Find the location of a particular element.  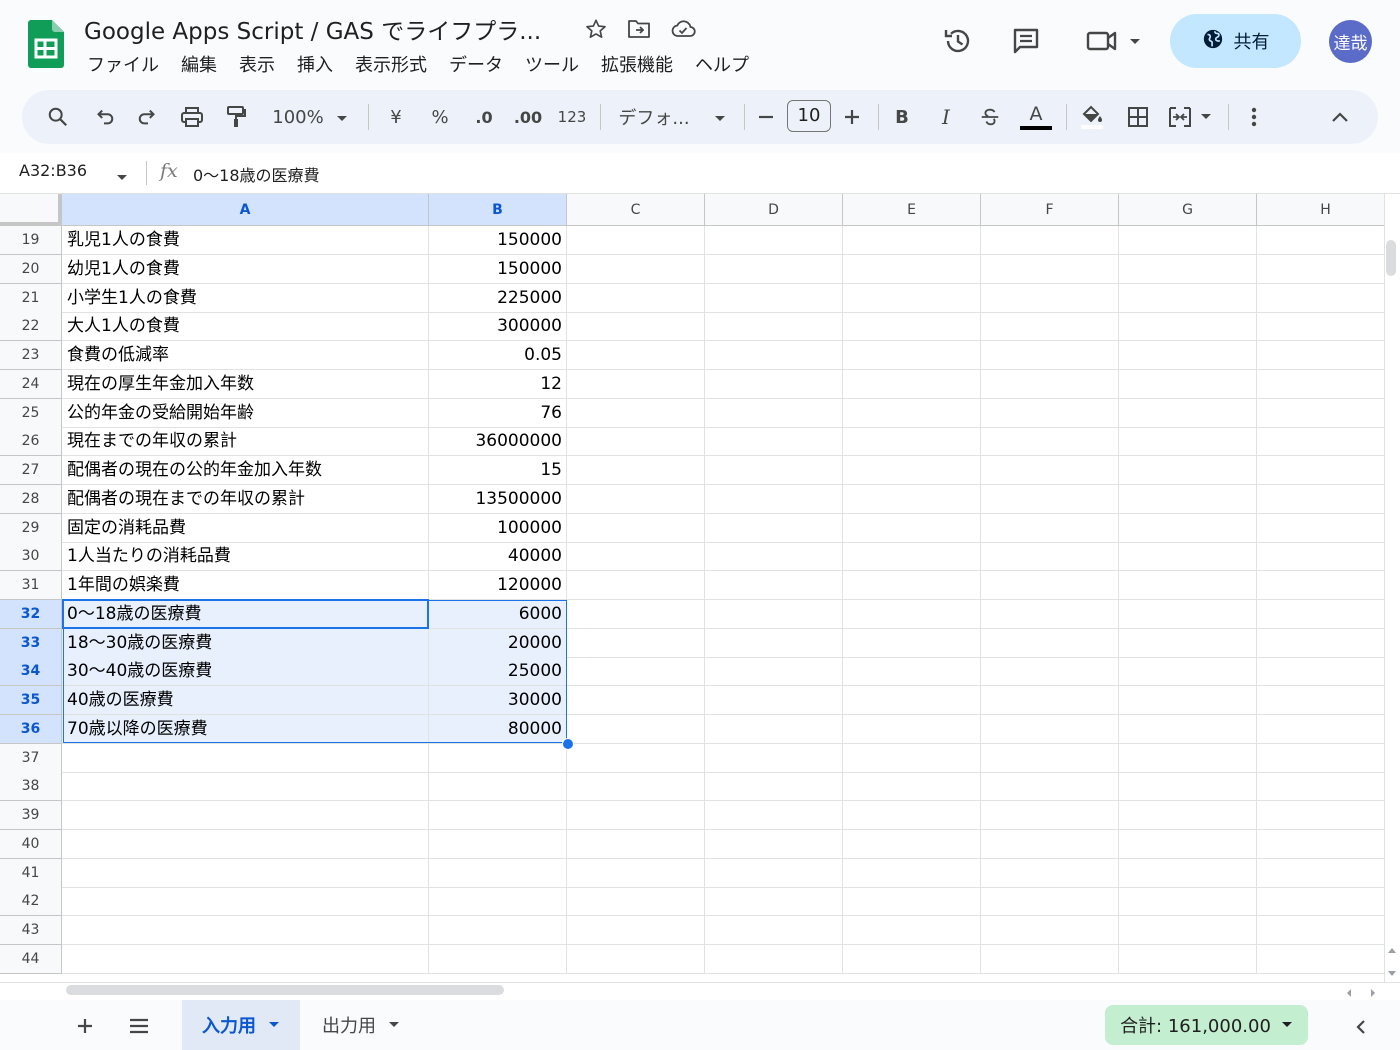

increase-decimal-button: .00 is located at coordinates (528, 117).